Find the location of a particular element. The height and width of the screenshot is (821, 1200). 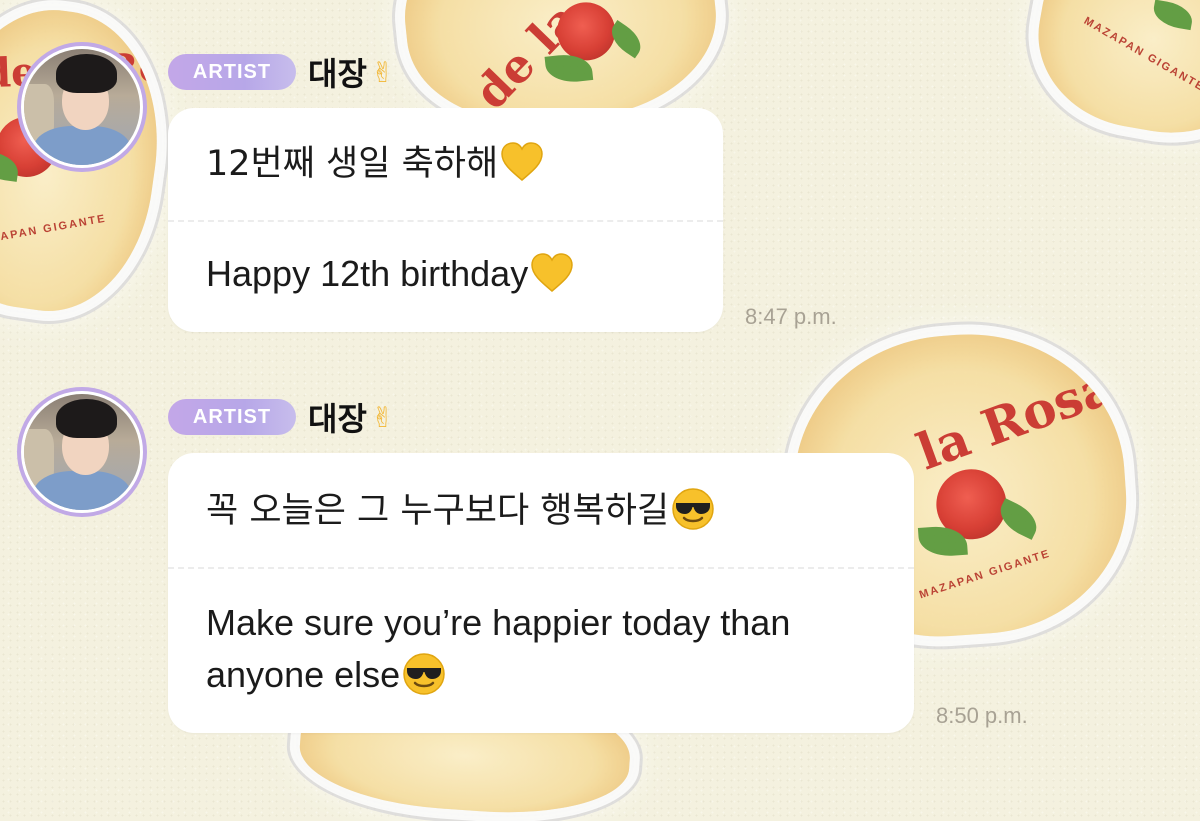

message-timestamp: 8:47 p.m. is located at coordinates (791, 316).